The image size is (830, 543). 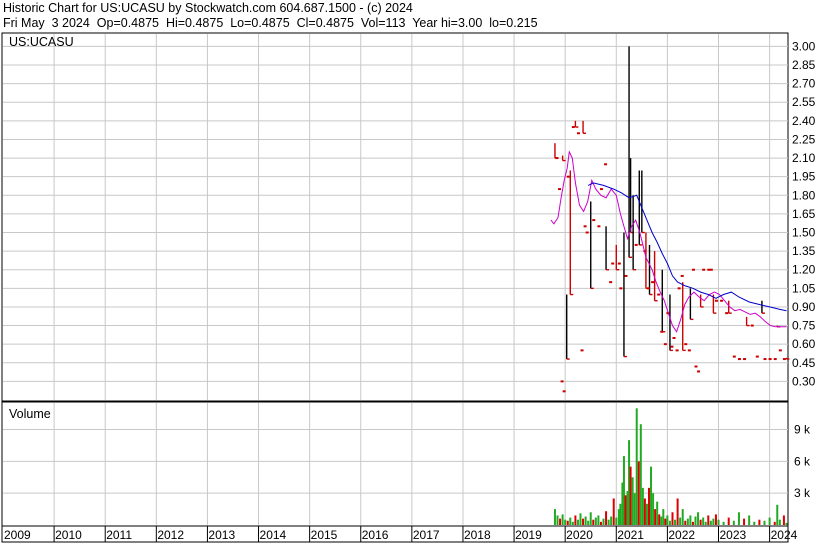 What do you see at coordinates (732, 535) in the screenshot?
I see `year-tick-label: 2023` at bounding box center [732, 535].